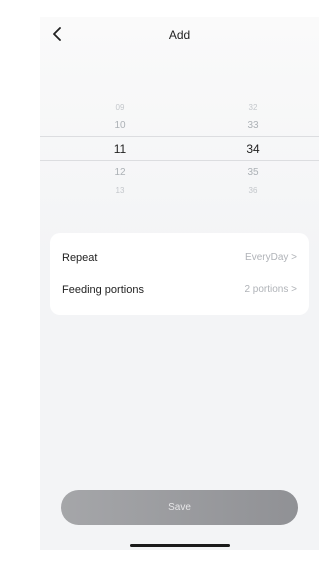 The height and width of the screenshot is (567, 329). Describe the element at coordinates (271, 257) in the screenshot. I see `repeat-value: EveryDay >` at that location.